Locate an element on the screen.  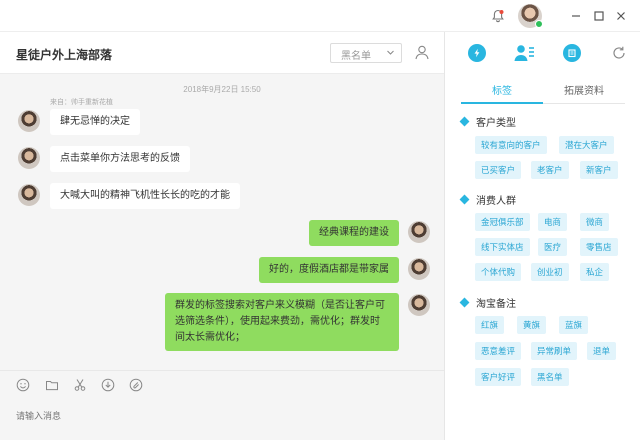
minimize-icon is located at coordinates (576, 16).